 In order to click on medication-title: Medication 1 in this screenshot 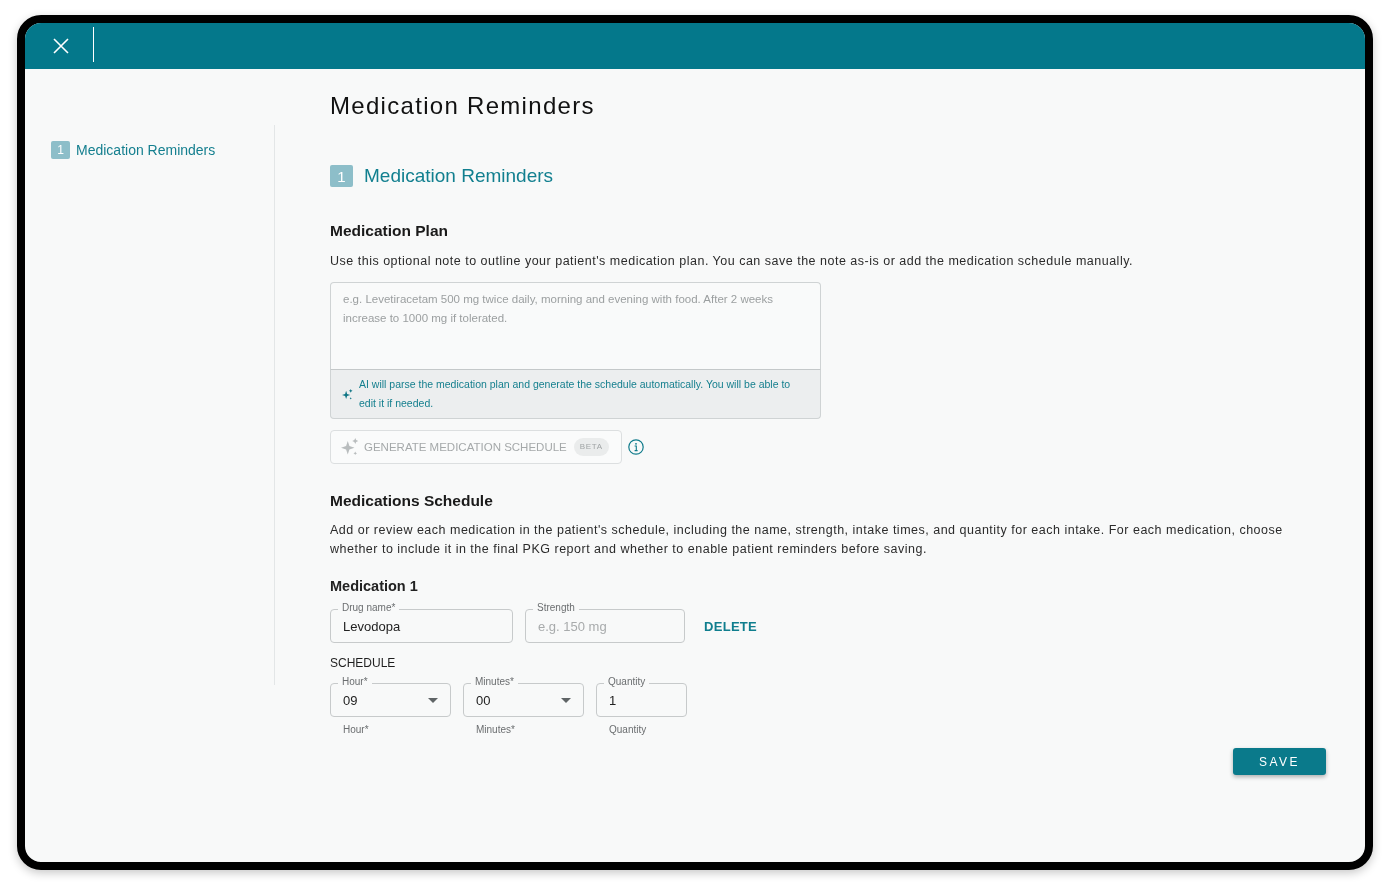, I will do `click(374, 586)`.